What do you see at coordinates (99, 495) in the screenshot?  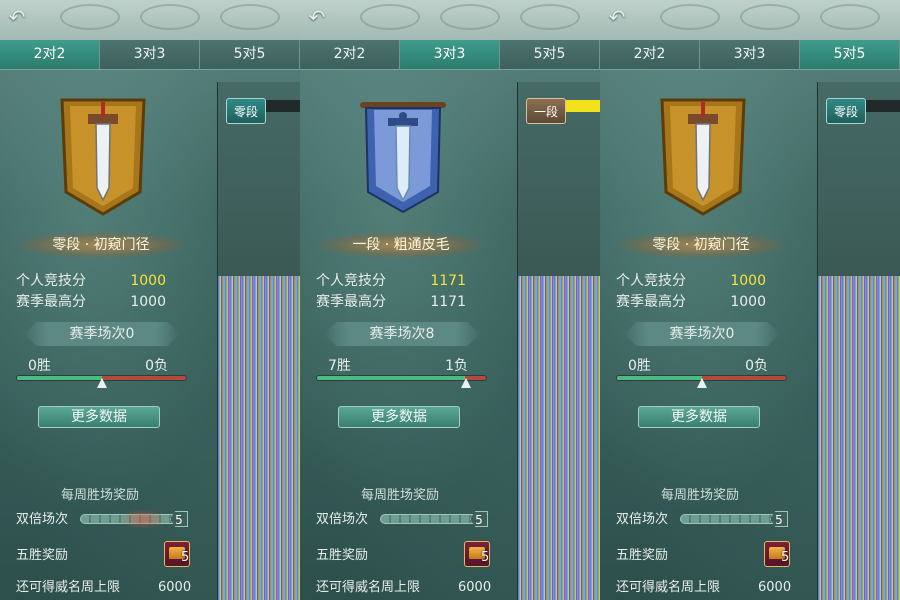 I see `weekly-reward-title: 每周胜场奖励` at bounding box center [99, 495].